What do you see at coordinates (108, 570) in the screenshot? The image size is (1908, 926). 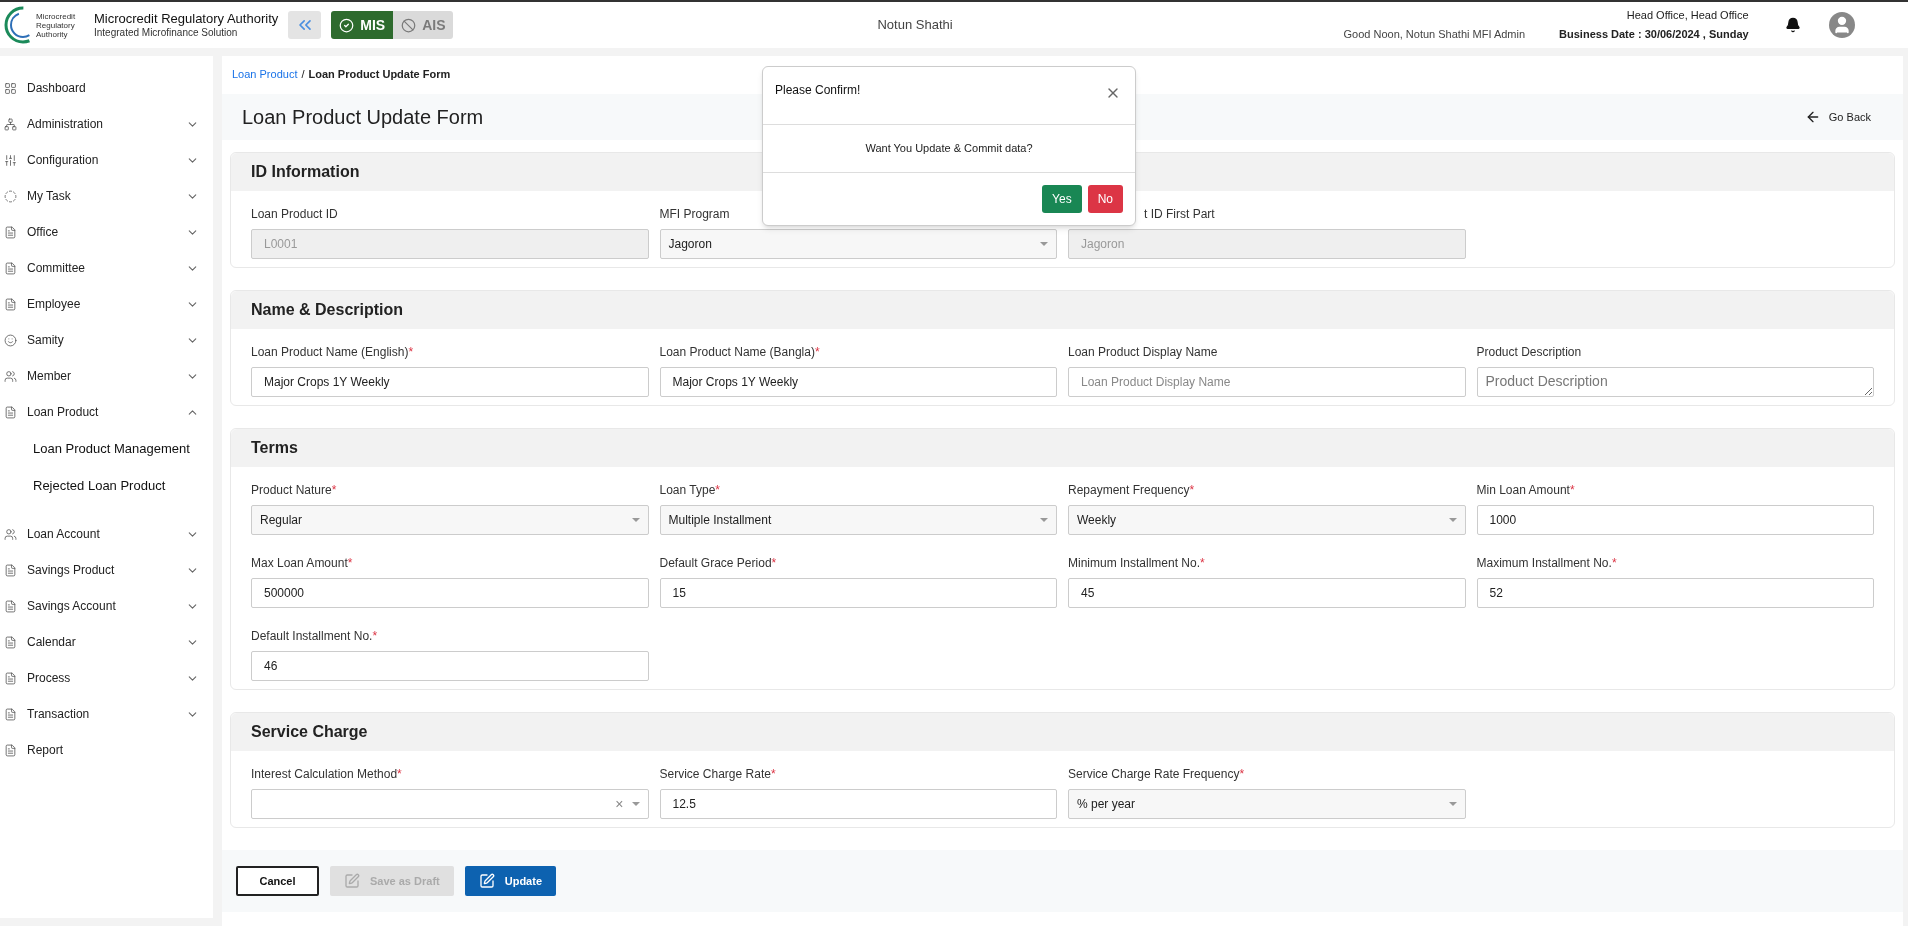 I see `sidebar-item: Savings Product` at bounding box center [108, 570].